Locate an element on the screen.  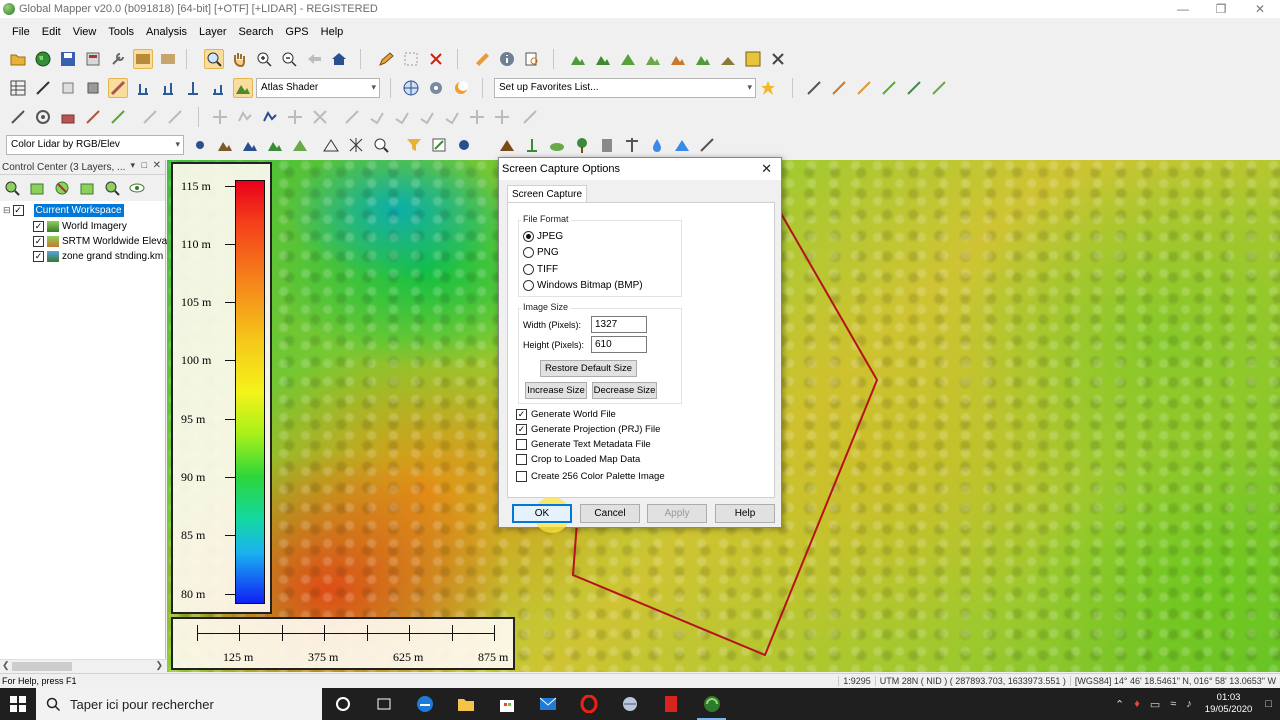
ok-button: OK is located at coordinates (542, 513).